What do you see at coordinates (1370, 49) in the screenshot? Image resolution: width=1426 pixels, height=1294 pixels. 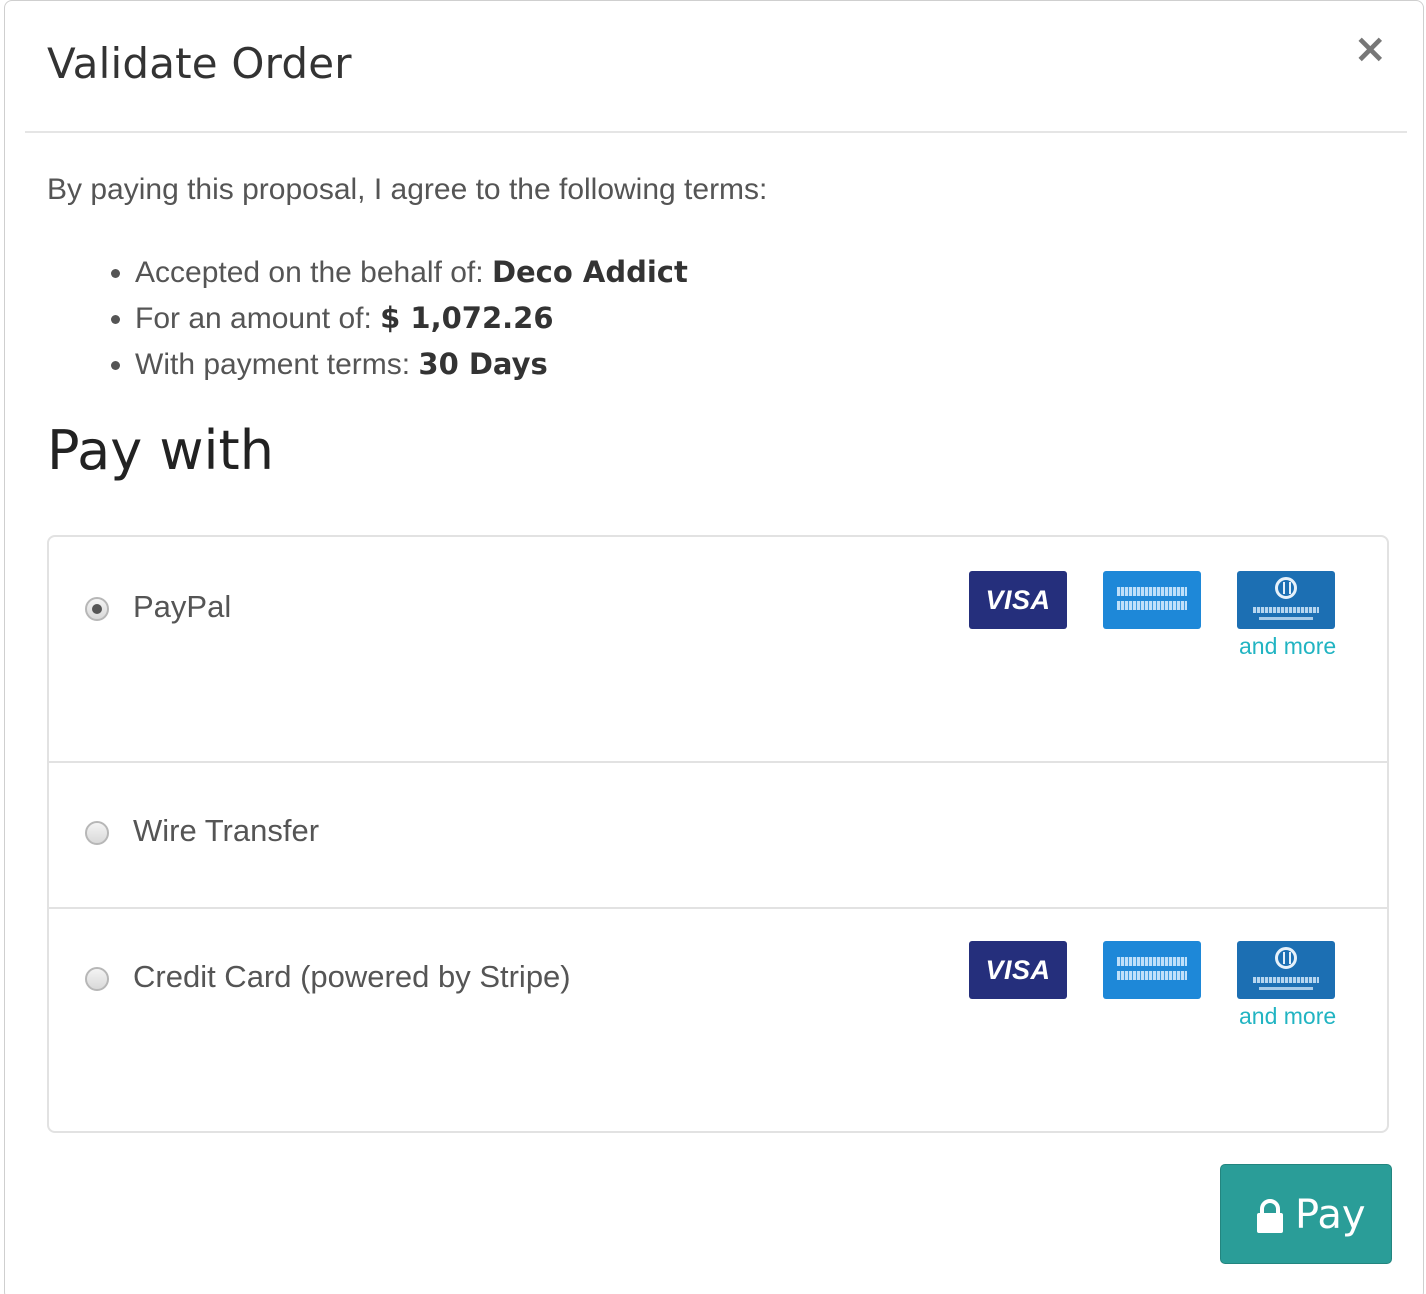 I see `close-icon: ×` at bounding box center [1370, 49].